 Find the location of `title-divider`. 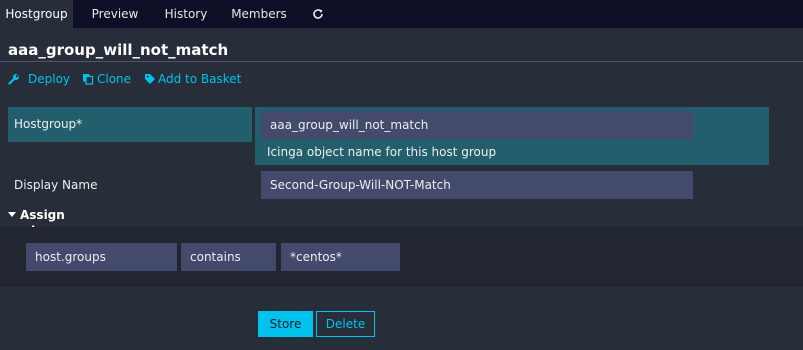

title-divider is located at coordinates (401, 61).